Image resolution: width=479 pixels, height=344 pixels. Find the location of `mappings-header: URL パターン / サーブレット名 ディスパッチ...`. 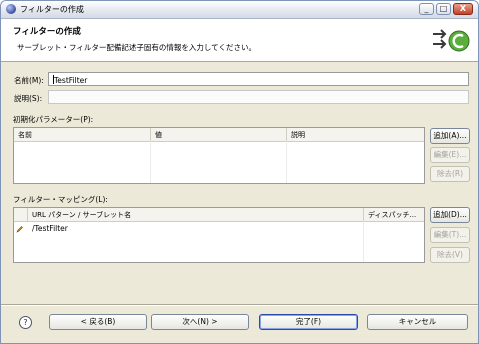

mappings-header: URL パターン / サーブレット名 ディスパッチ... is located at coordinates (219, 215).